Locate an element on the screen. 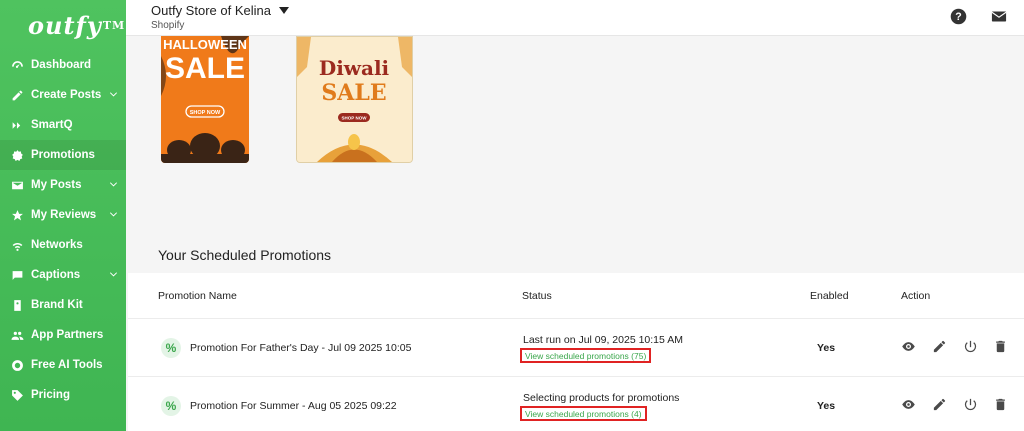  envelope-icon is located at coordinates (17, 185).